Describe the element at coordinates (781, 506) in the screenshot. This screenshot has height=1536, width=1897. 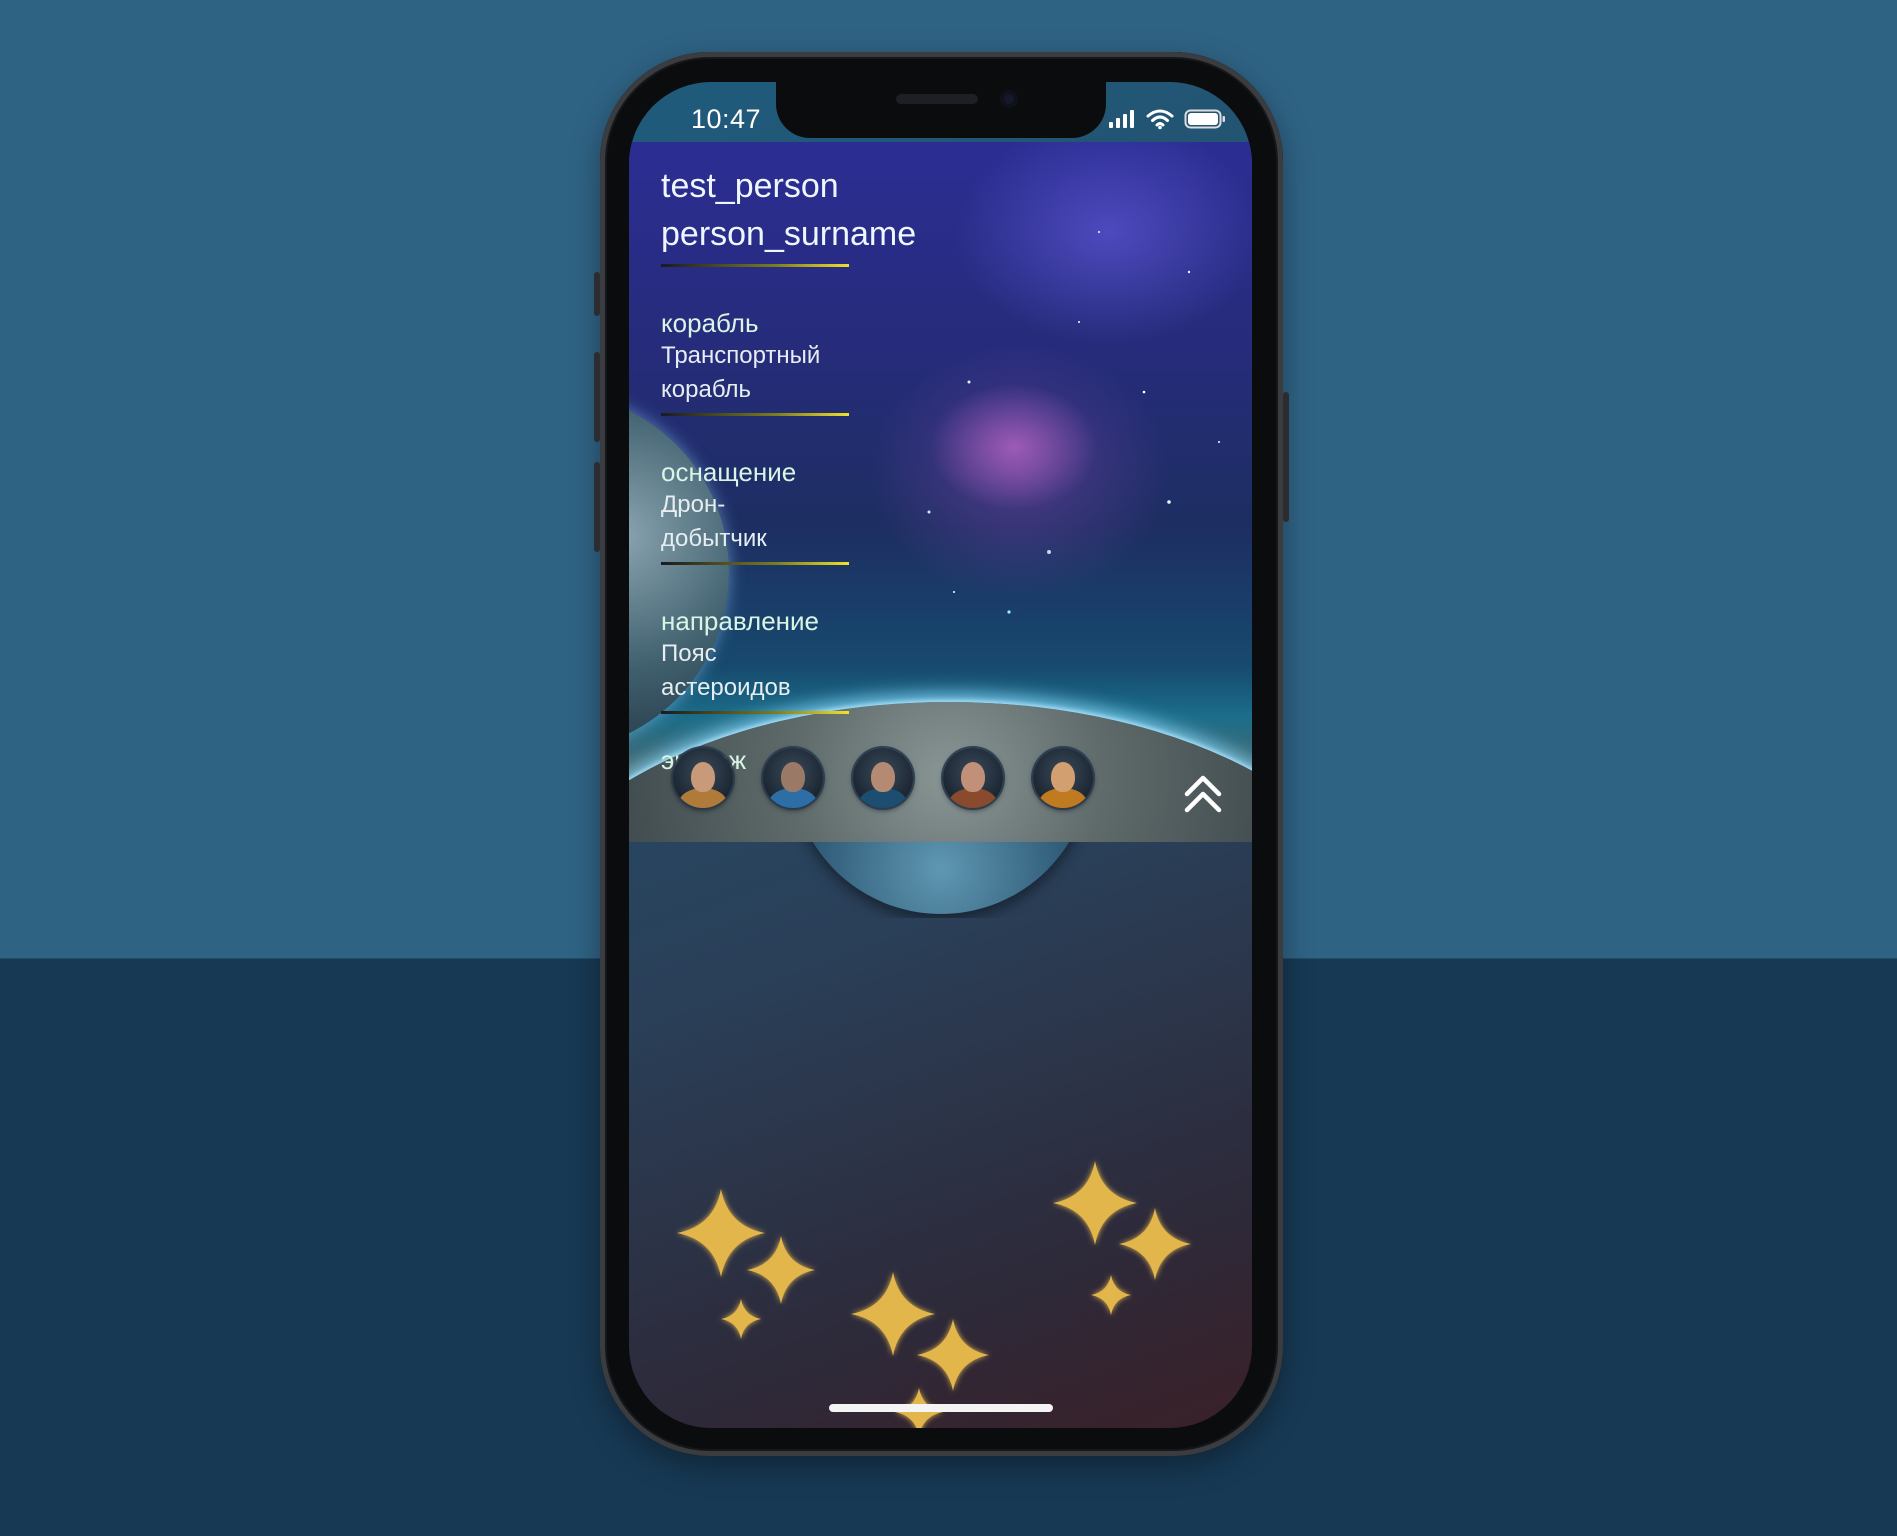
I see `field-equipment: оснащение Дрон- добытчик` at that location.